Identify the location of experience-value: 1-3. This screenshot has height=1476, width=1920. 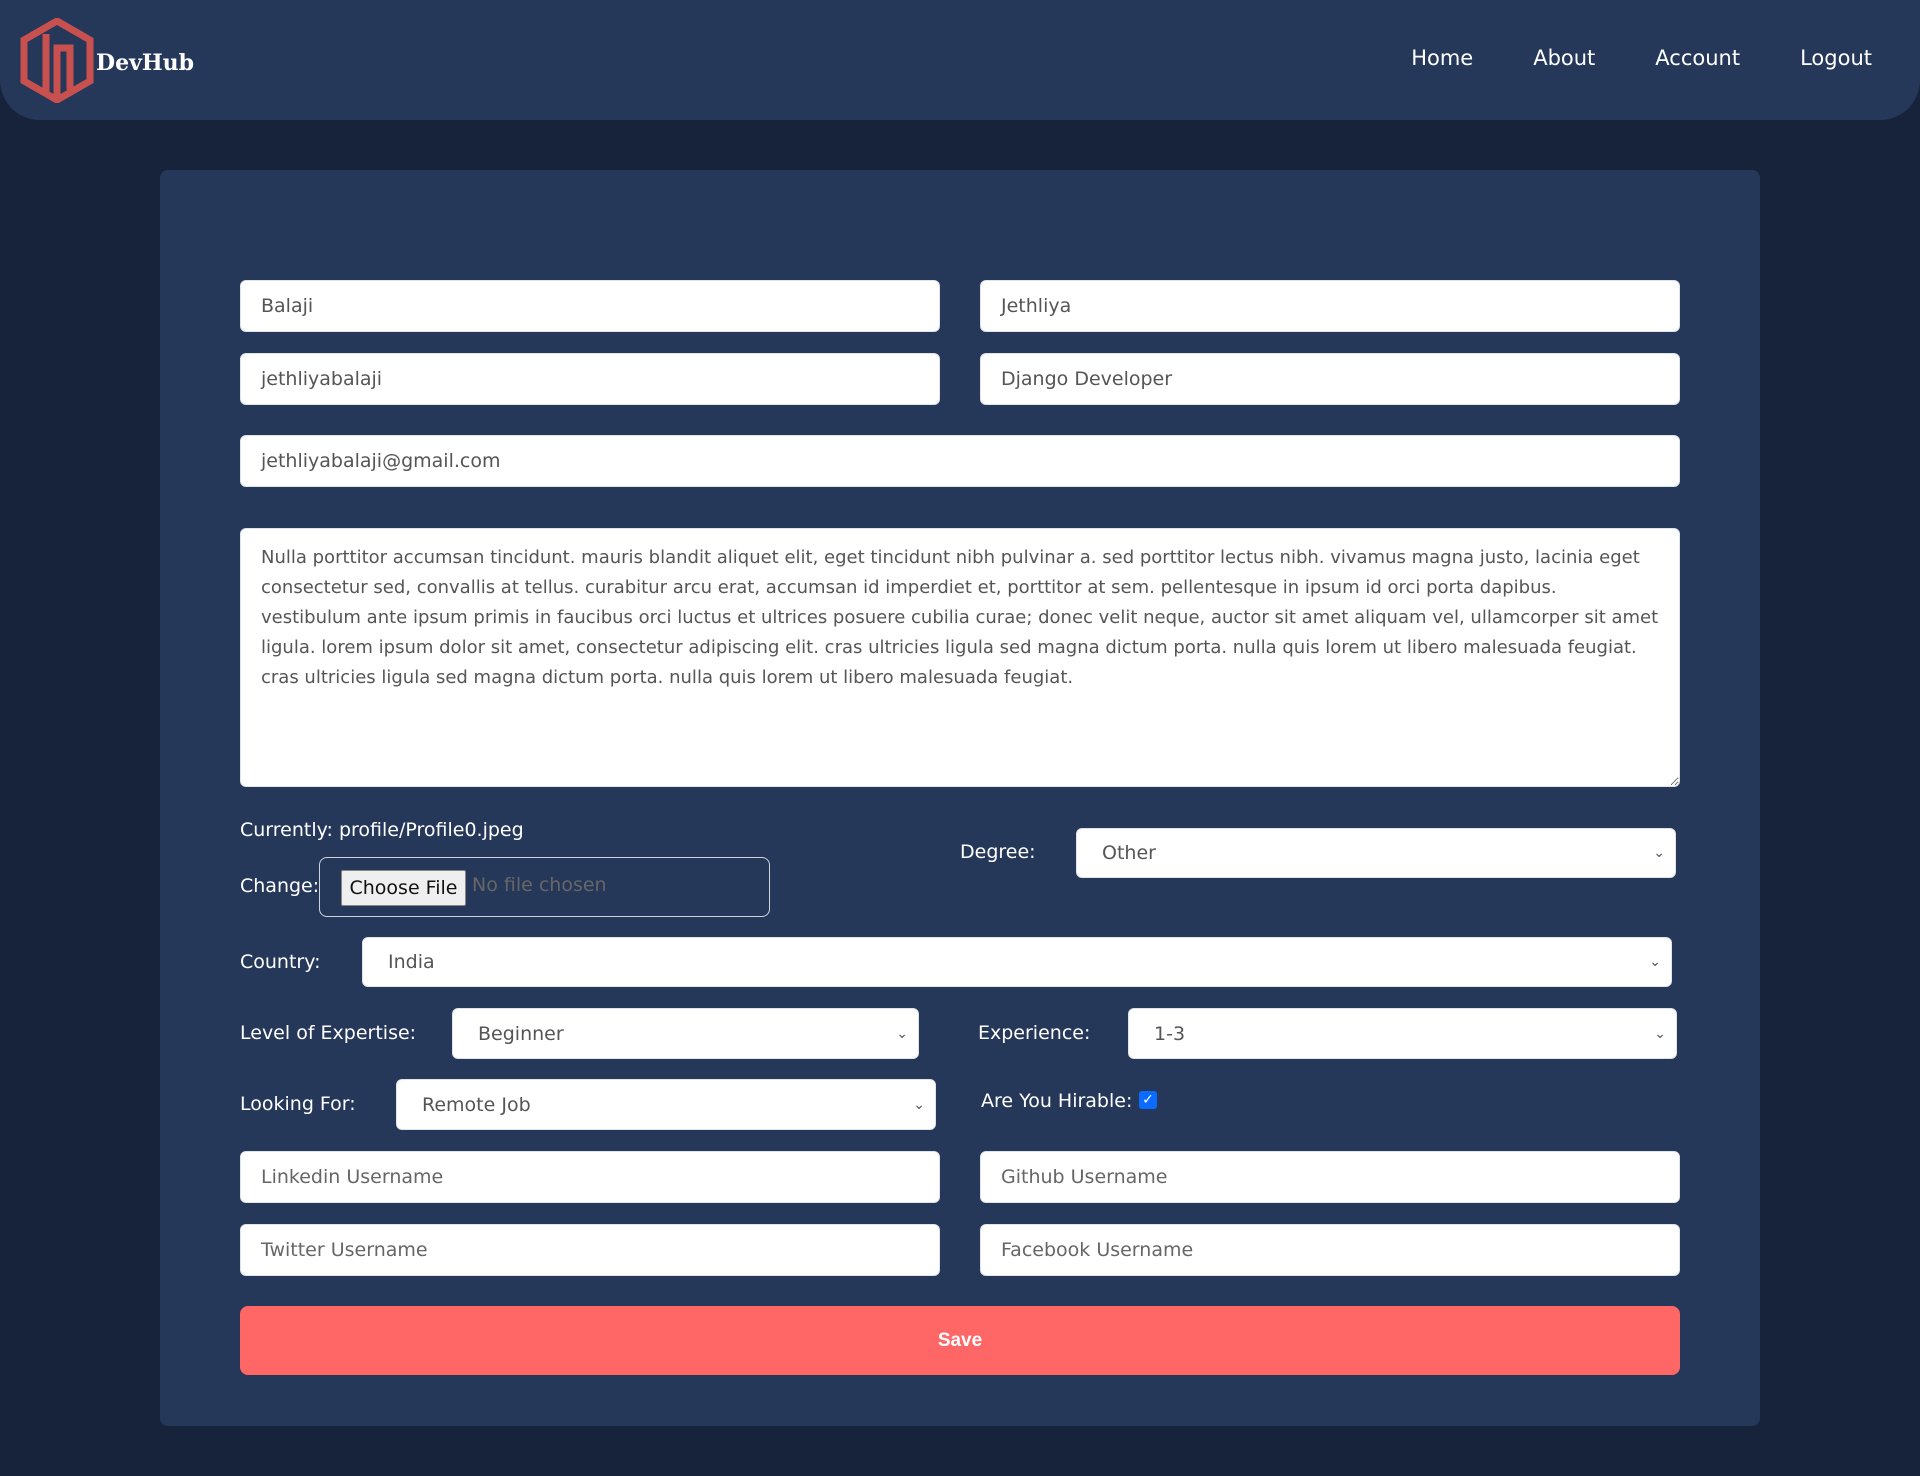
(1170, 1033).